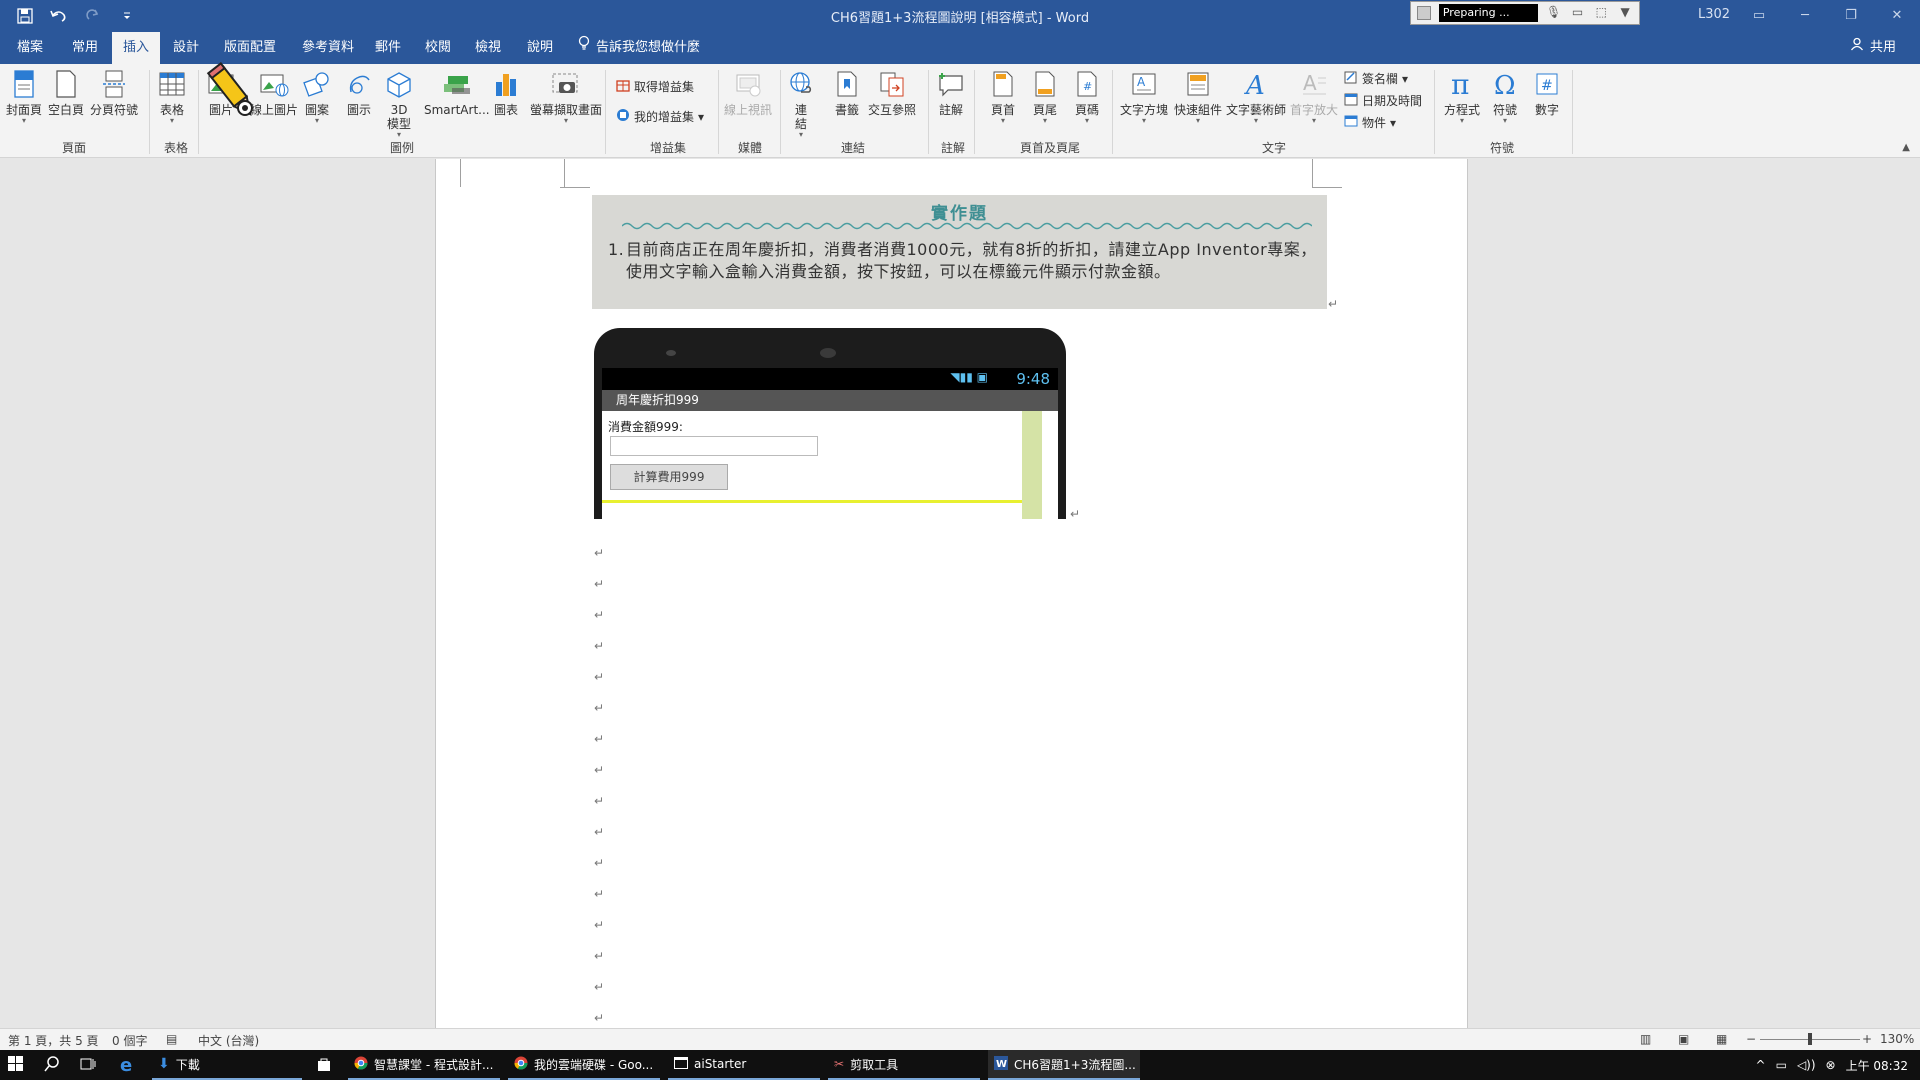 Image resolution: width=1920 pixels, height=1080 pixels. Describe the element at coordinates (744, 1065) in the screenshot. I see `taskbar-aistarter: aiStarter` at that location.